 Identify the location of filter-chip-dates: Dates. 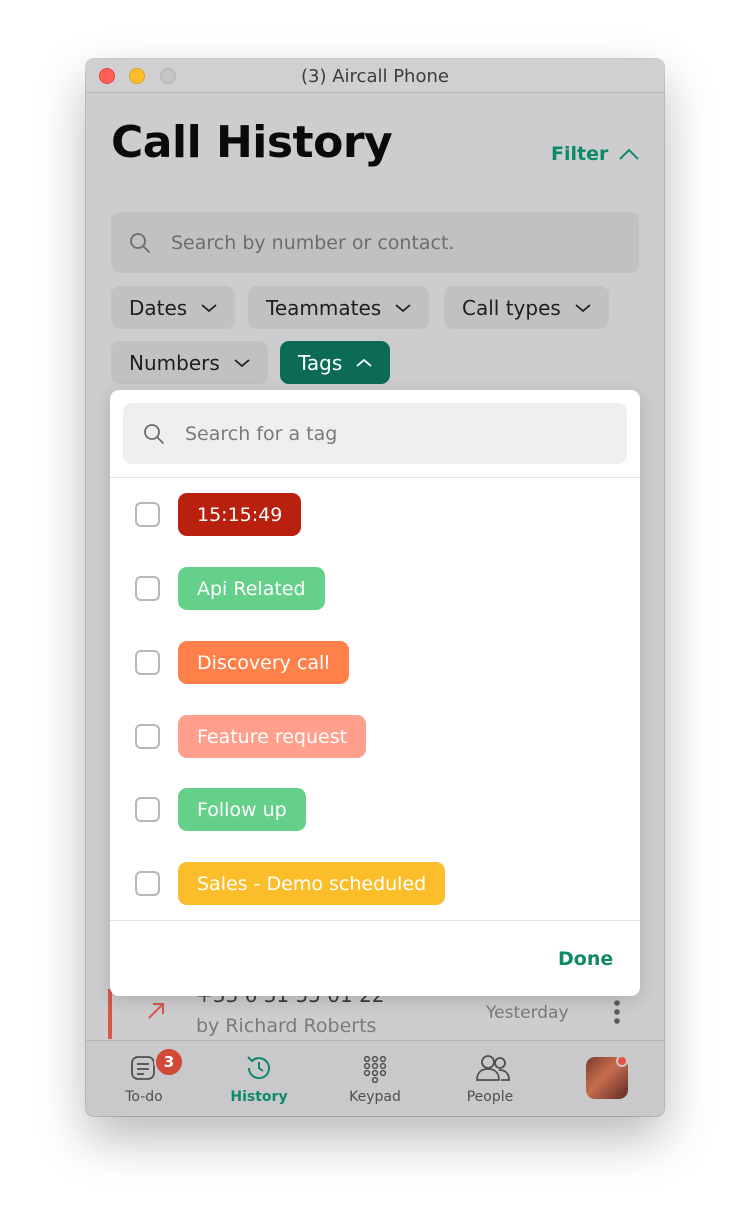
(173, 307).